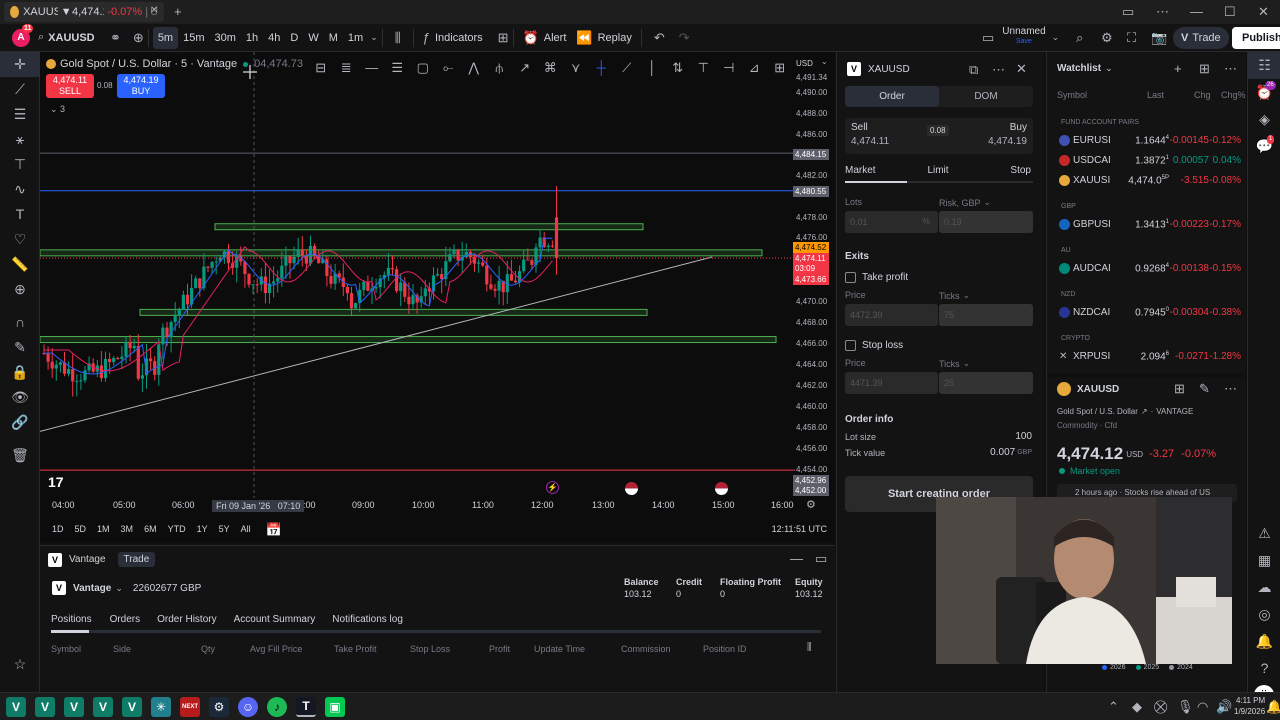 Image resolution: width=1280 pixels, height=720 pixels. I want to click on sl-ticks-input: 25, so click(986, 383).